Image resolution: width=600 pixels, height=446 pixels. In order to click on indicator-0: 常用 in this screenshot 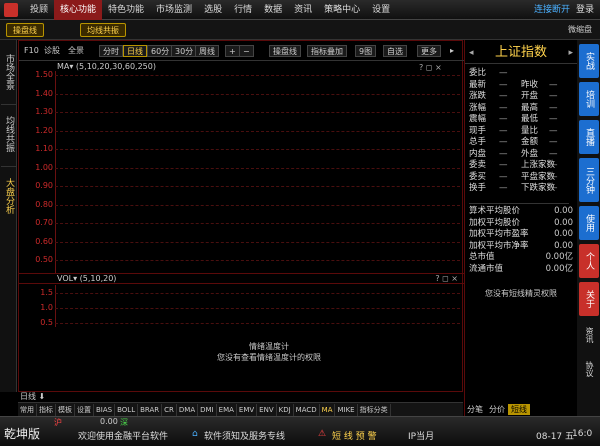, I will do `click(27, 409)`.